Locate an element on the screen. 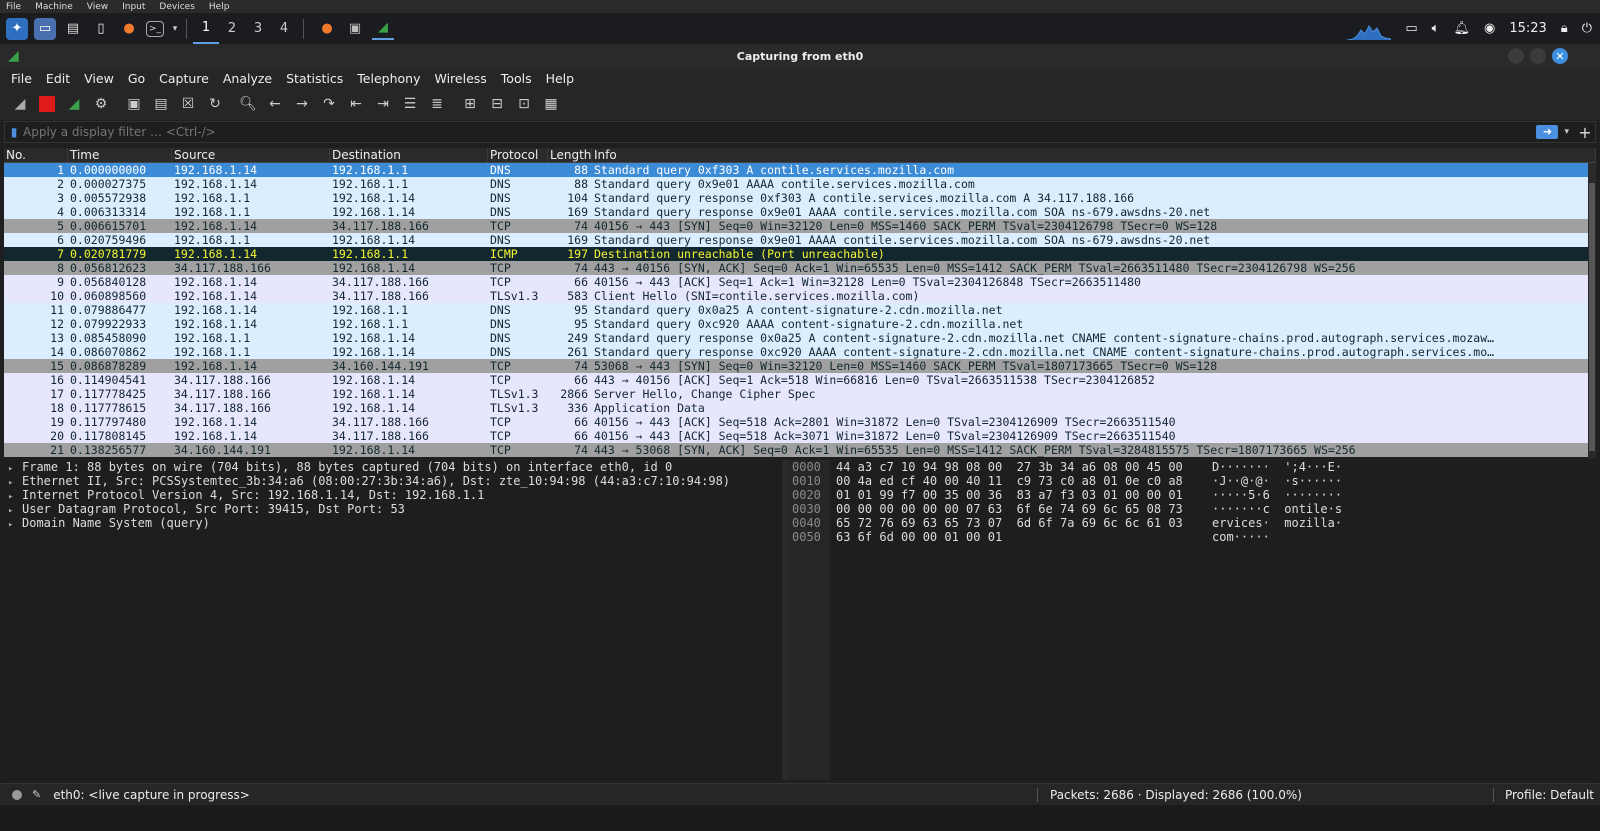 This screenshot has height=831, width=1600. resize-columns-icon: ▦ is located at coordinates (551, 104).